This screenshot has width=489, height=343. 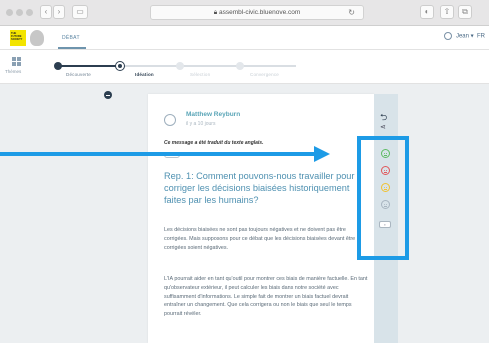 I want to click on language-selector: FR, so click(x=481, y=37).